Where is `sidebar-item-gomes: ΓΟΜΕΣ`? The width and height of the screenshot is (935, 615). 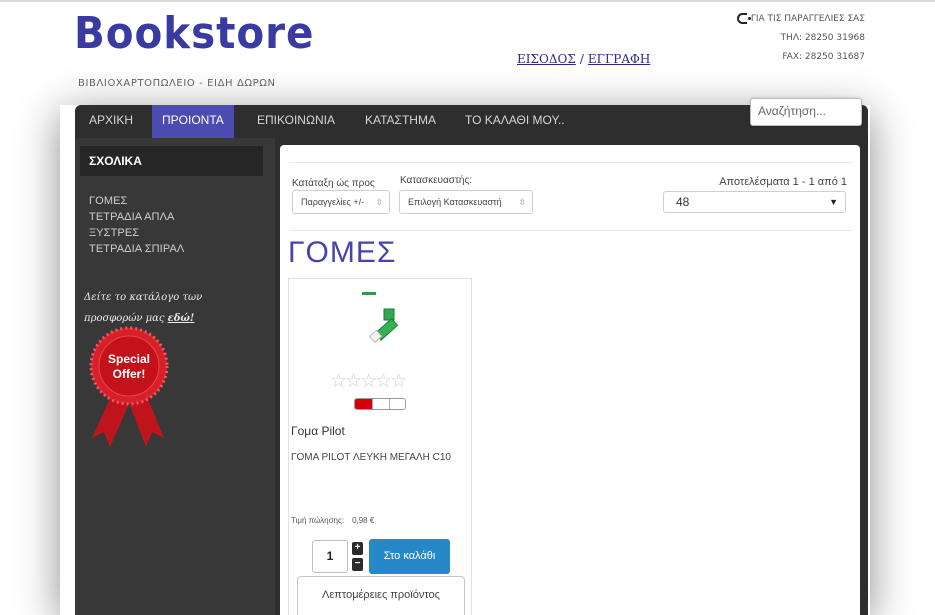
sidebar-item-gomes: ΓΟΜΕΣ is located at coordinates (136, 201).